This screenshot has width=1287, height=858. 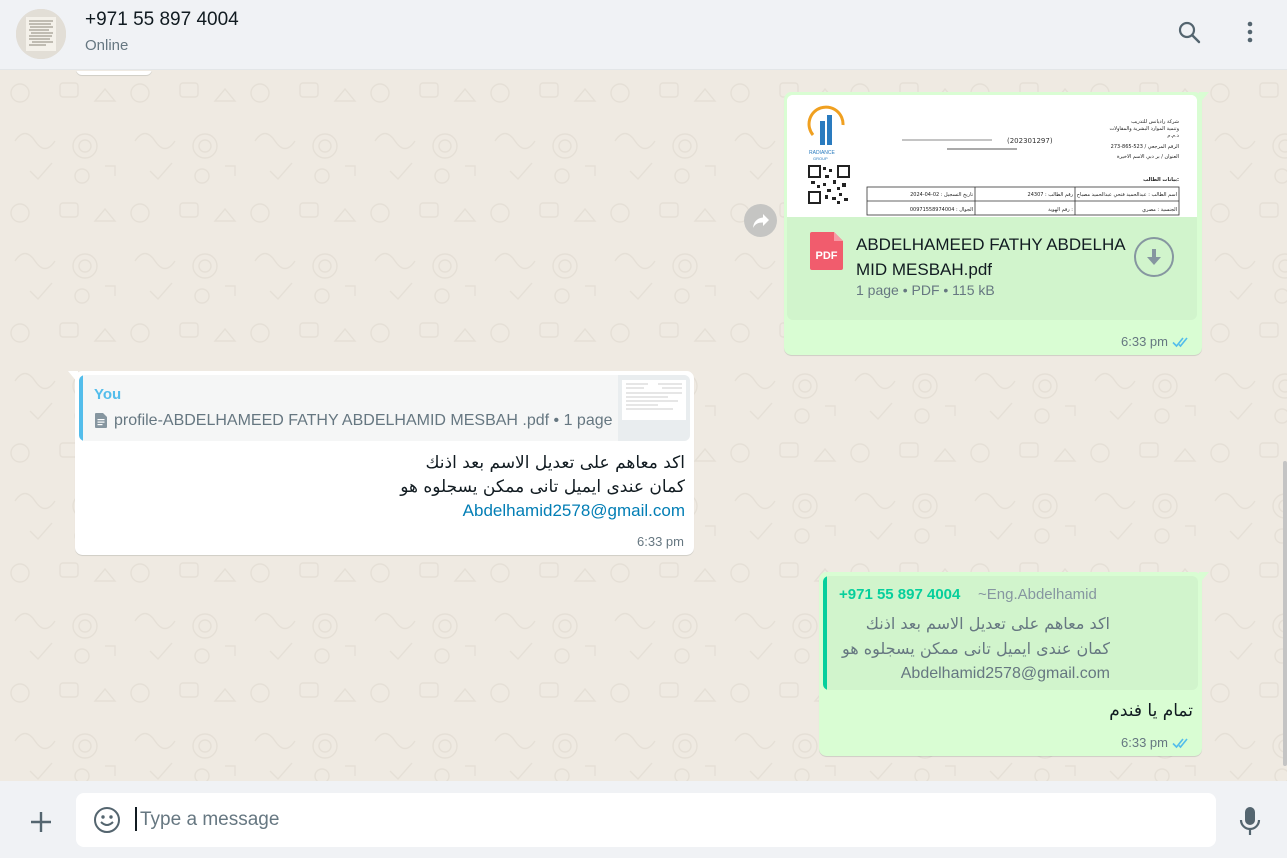 What do you see at coordinates (41, 34) in the screenshot?
I see `contact-avatar` at bounding box center [41, 34].